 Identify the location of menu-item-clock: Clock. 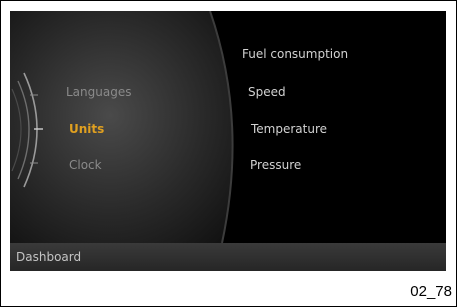
(85, 165).